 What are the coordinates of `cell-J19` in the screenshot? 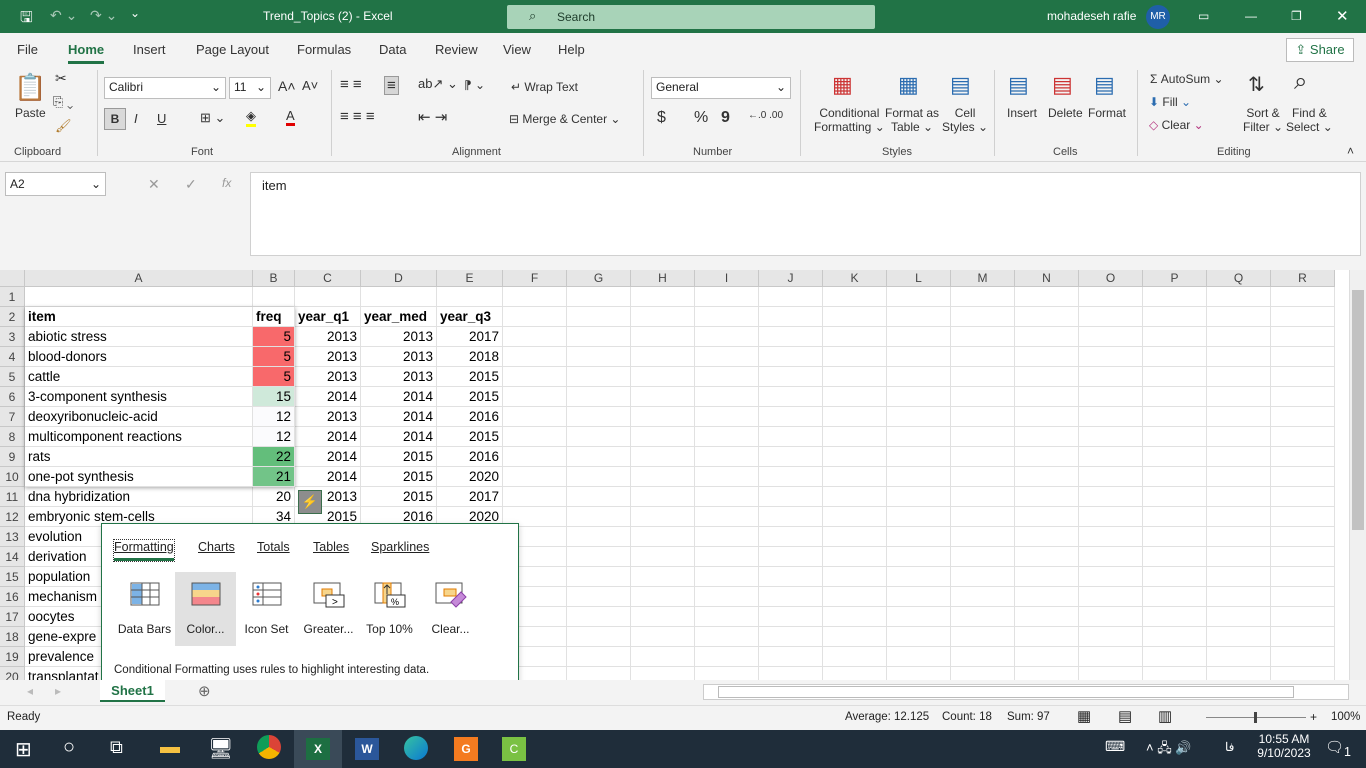 It's located at (791, 657).